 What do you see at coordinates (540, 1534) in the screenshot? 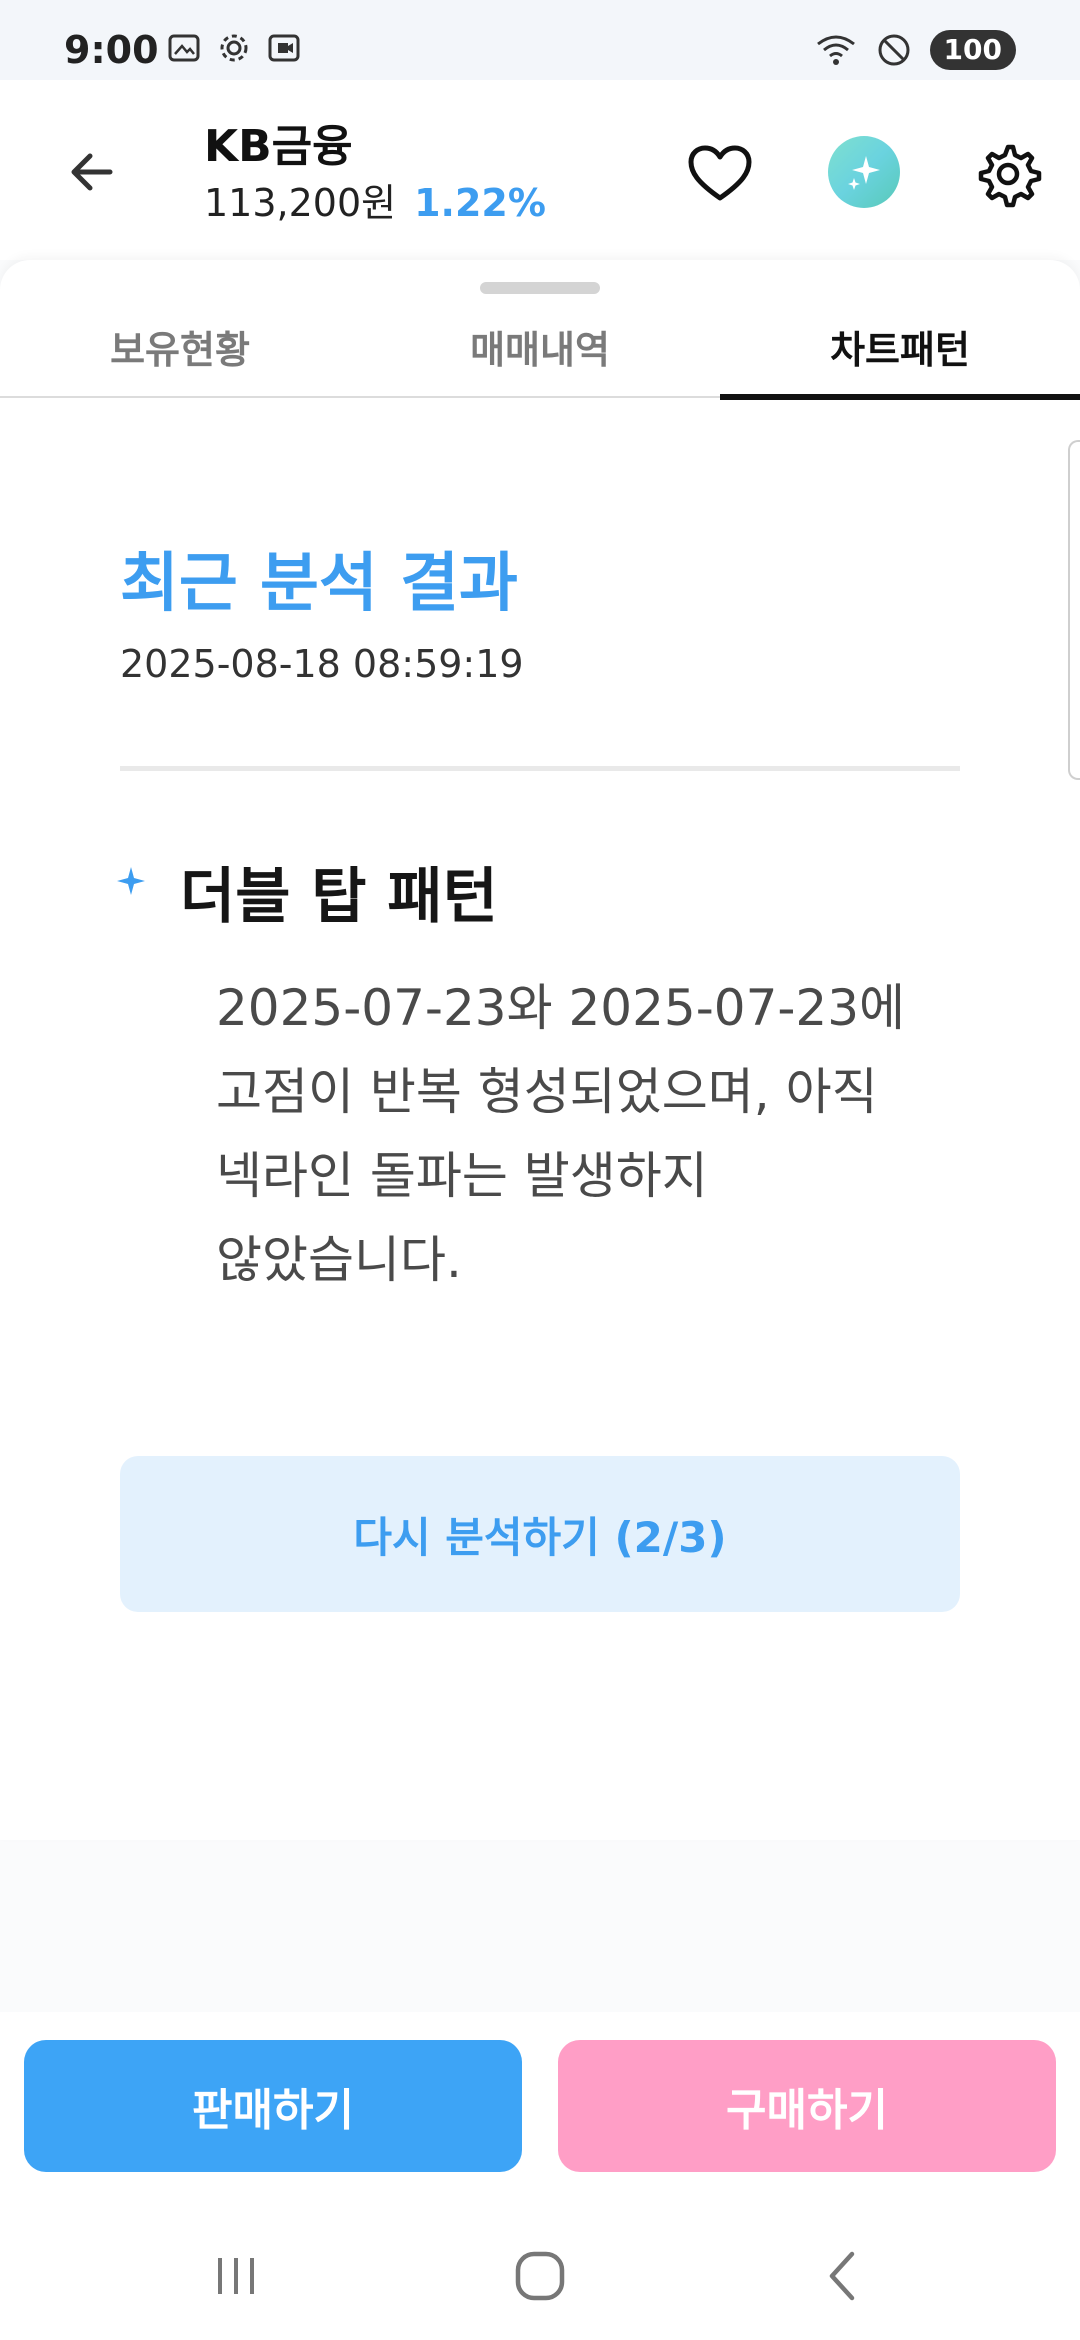
I see `reanalyze-button: 다시 분석하기 (2/3)` at bounding box center [540, 1534].